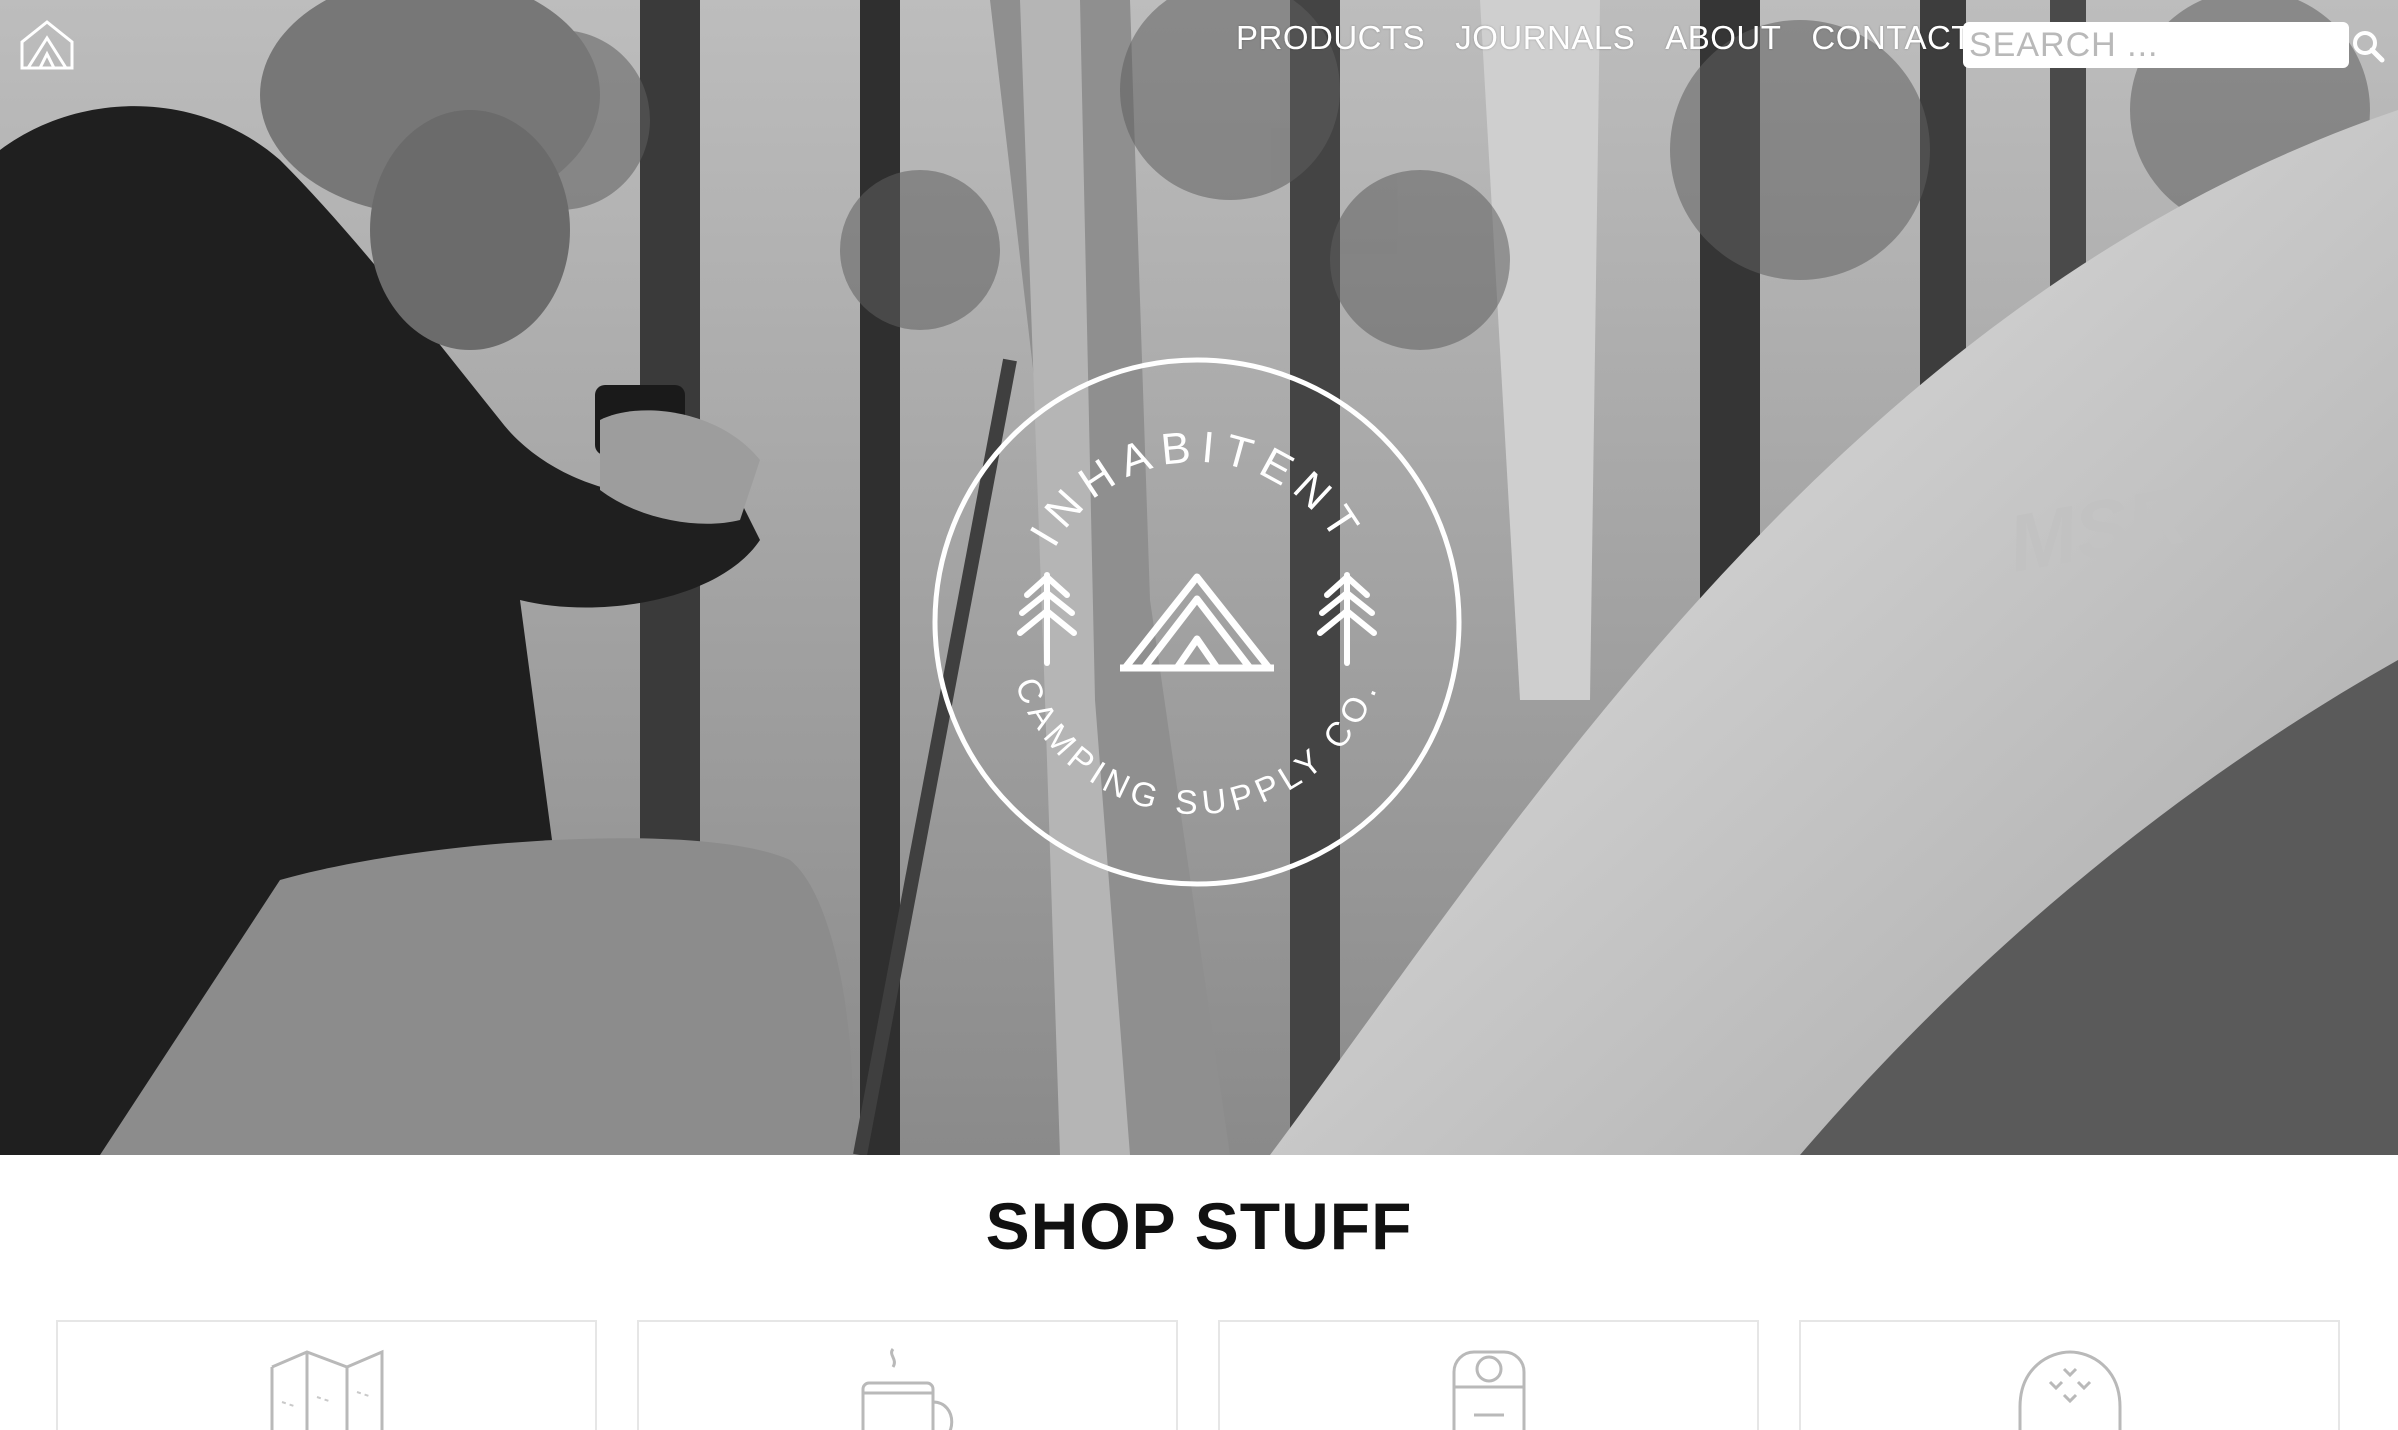 The image size is (2398, 1430). Describe the element at coordinates (1891, 38) in the screenshot. I see `nav-contact-link: CONTACT` at that location.